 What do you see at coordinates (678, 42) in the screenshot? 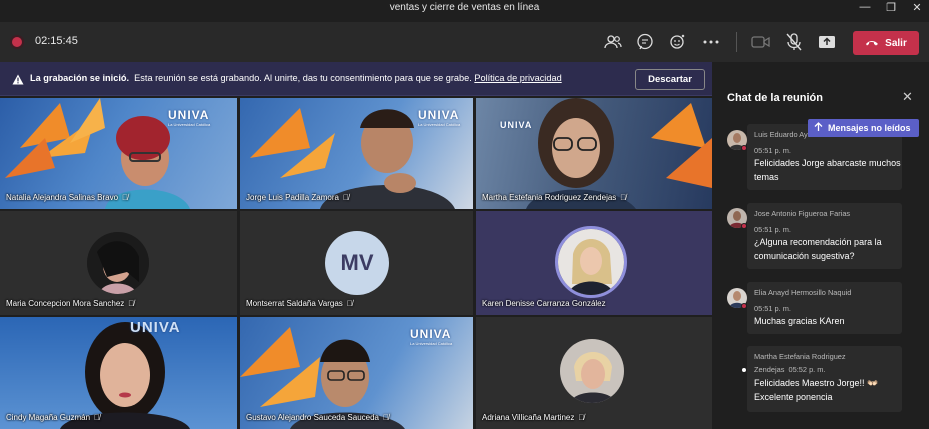
I see `reactions-icon` at bounding box center [678, 42].